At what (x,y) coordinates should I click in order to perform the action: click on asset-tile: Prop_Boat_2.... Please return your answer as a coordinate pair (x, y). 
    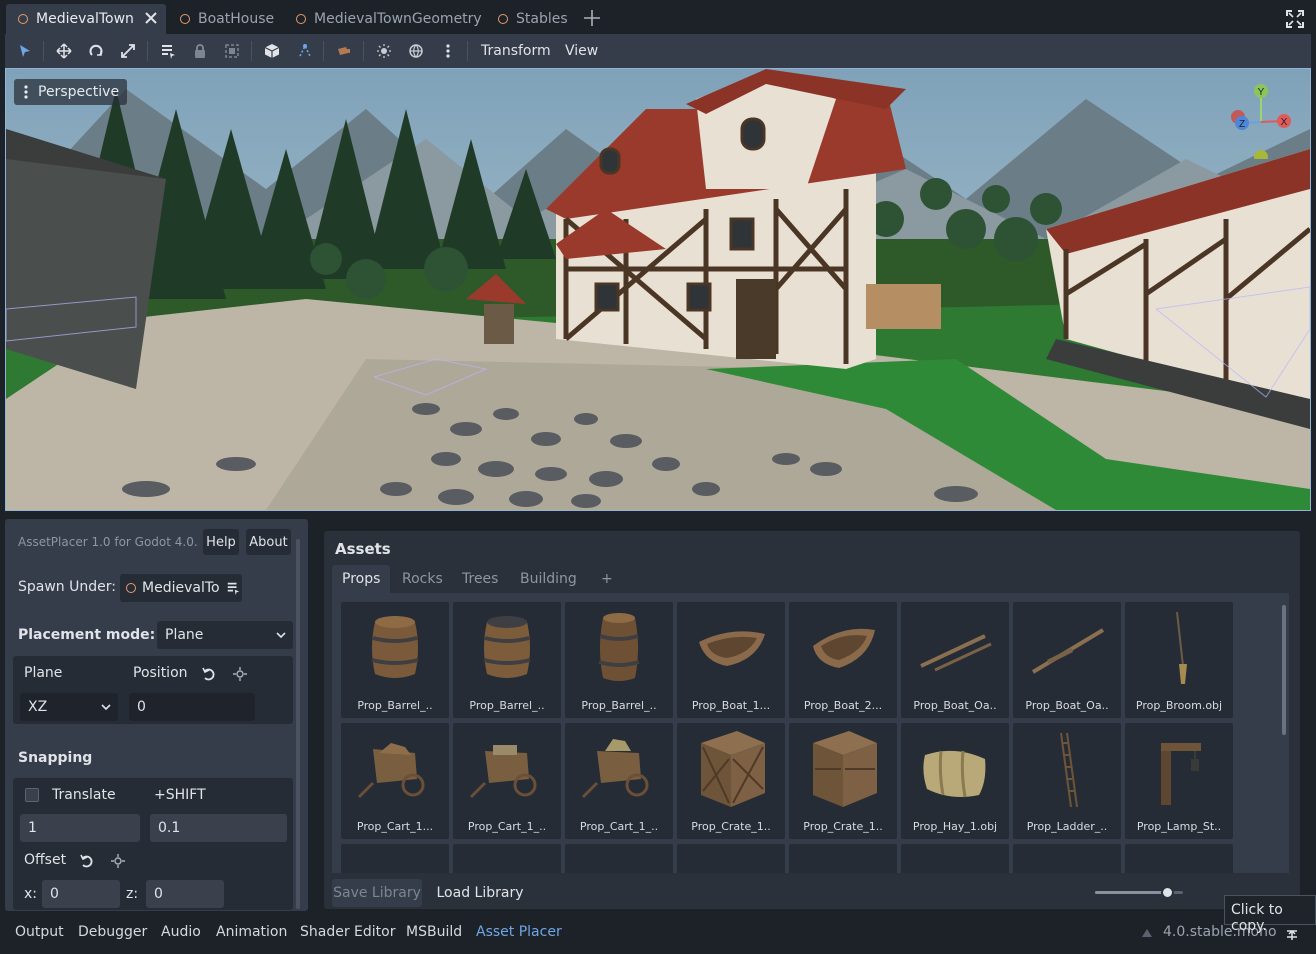
    Looking at the image, I should click on (843, 660).